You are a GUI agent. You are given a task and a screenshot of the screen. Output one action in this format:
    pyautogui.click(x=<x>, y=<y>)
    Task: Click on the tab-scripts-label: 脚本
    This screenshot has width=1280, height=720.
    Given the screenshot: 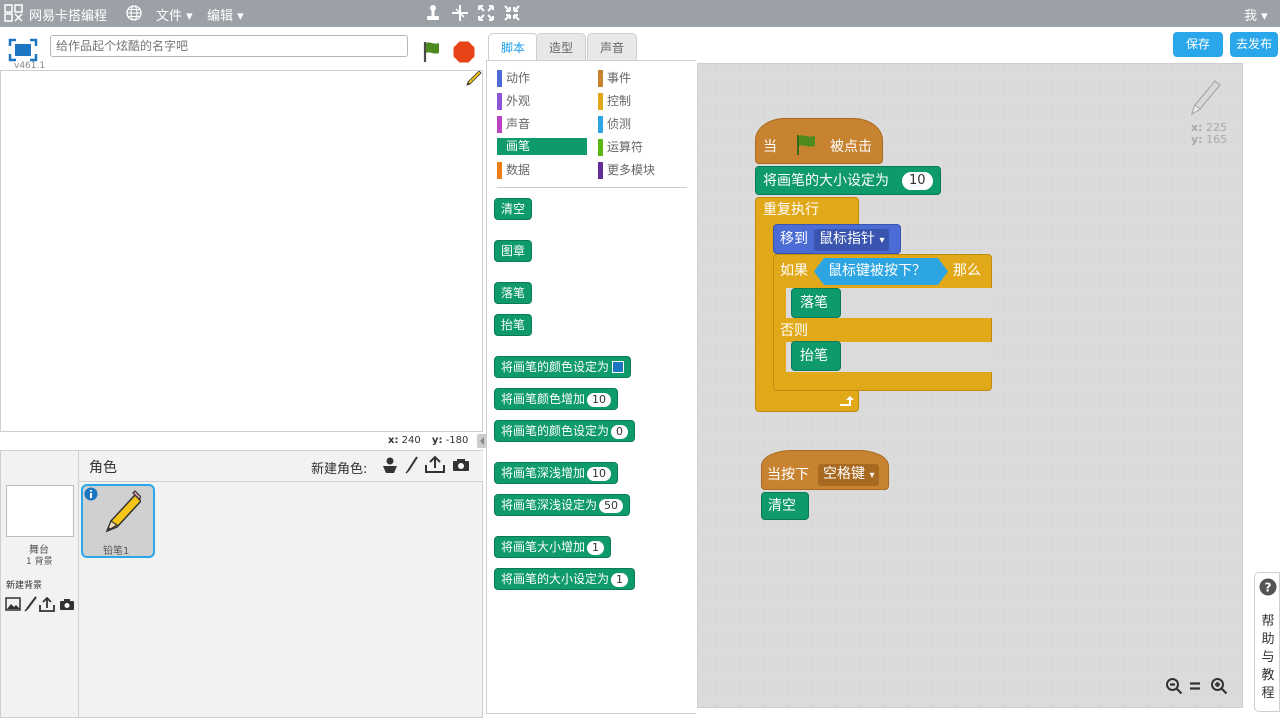 What is the action you would take?
    pyautogui.click(x=513, y=48)
    